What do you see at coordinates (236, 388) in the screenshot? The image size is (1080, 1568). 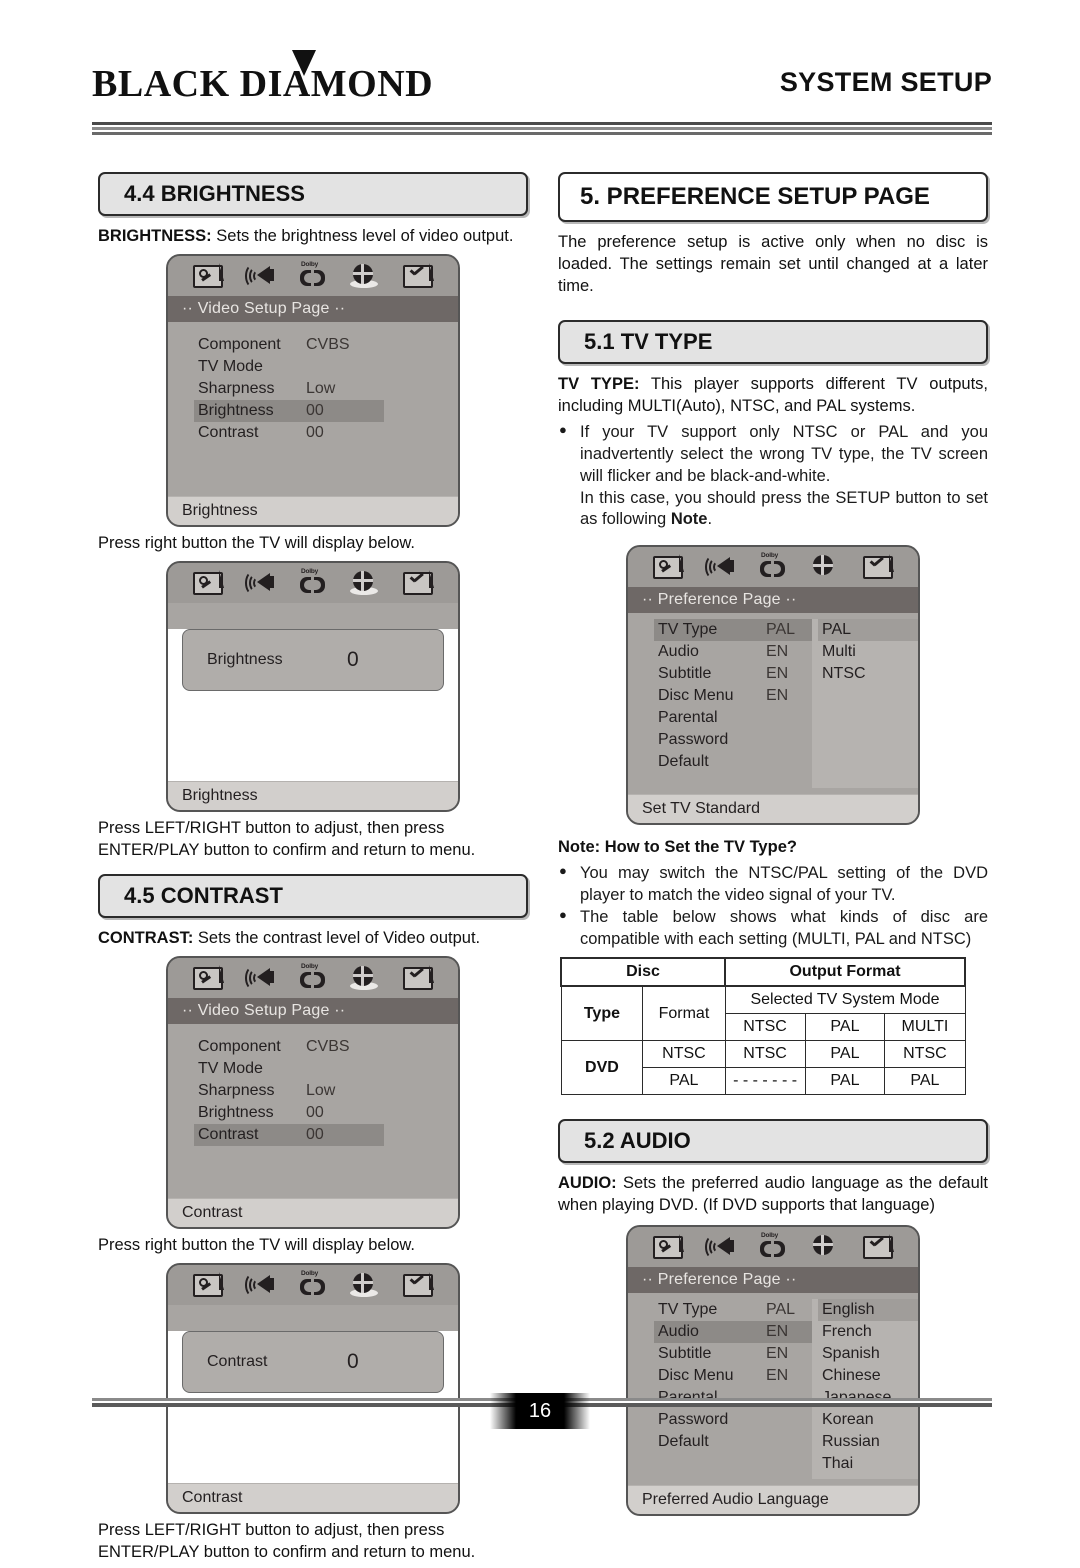 I see `osd-item-label: Sharpness` at bounding box center [236, 388].